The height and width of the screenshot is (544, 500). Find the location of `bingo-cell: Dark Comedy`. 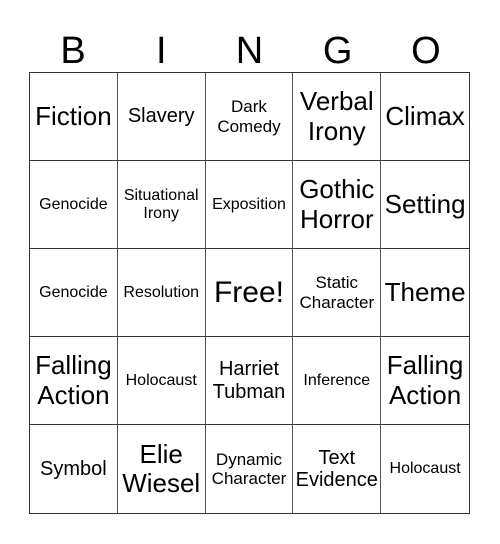

bingo-cell: Dark Comedy is located at coordinates (249, 117).